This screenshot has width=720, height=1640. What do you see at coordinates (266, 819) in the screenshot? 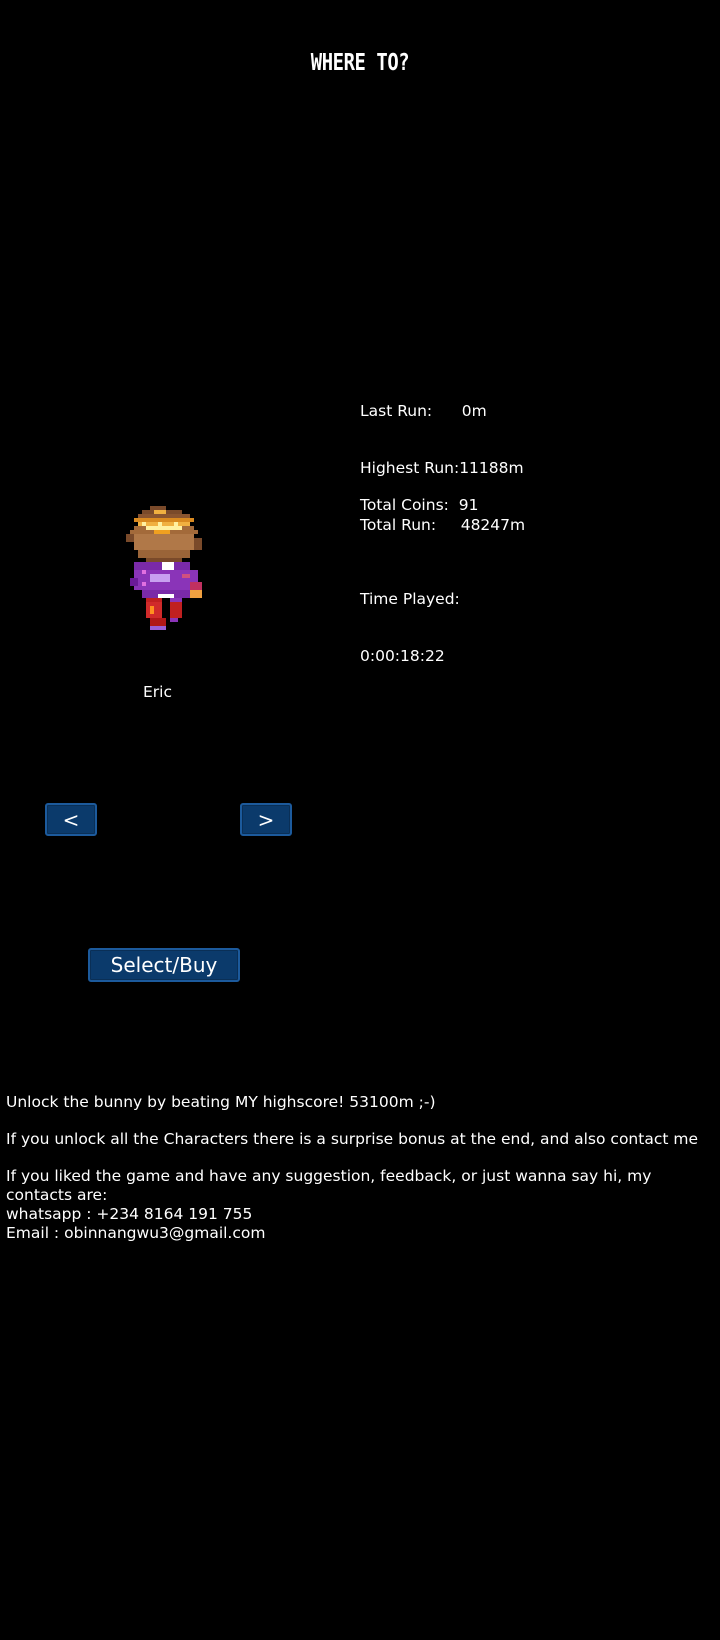
I see `next-character-button: >` at bounding box center [266, 819].